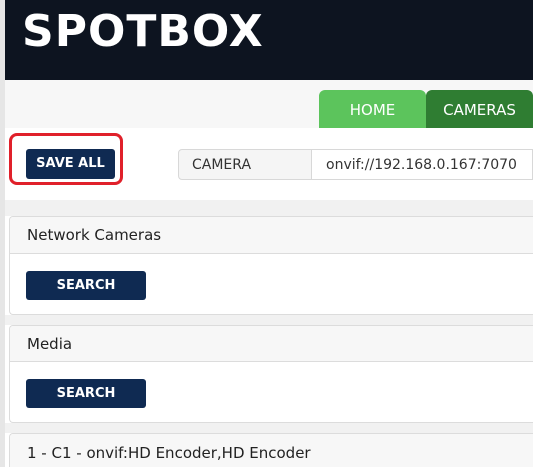 Image resolution: width=533 pixels, height=467 pixels. I want to click on tab-cameras: CAMERAS, so click(479, 109).